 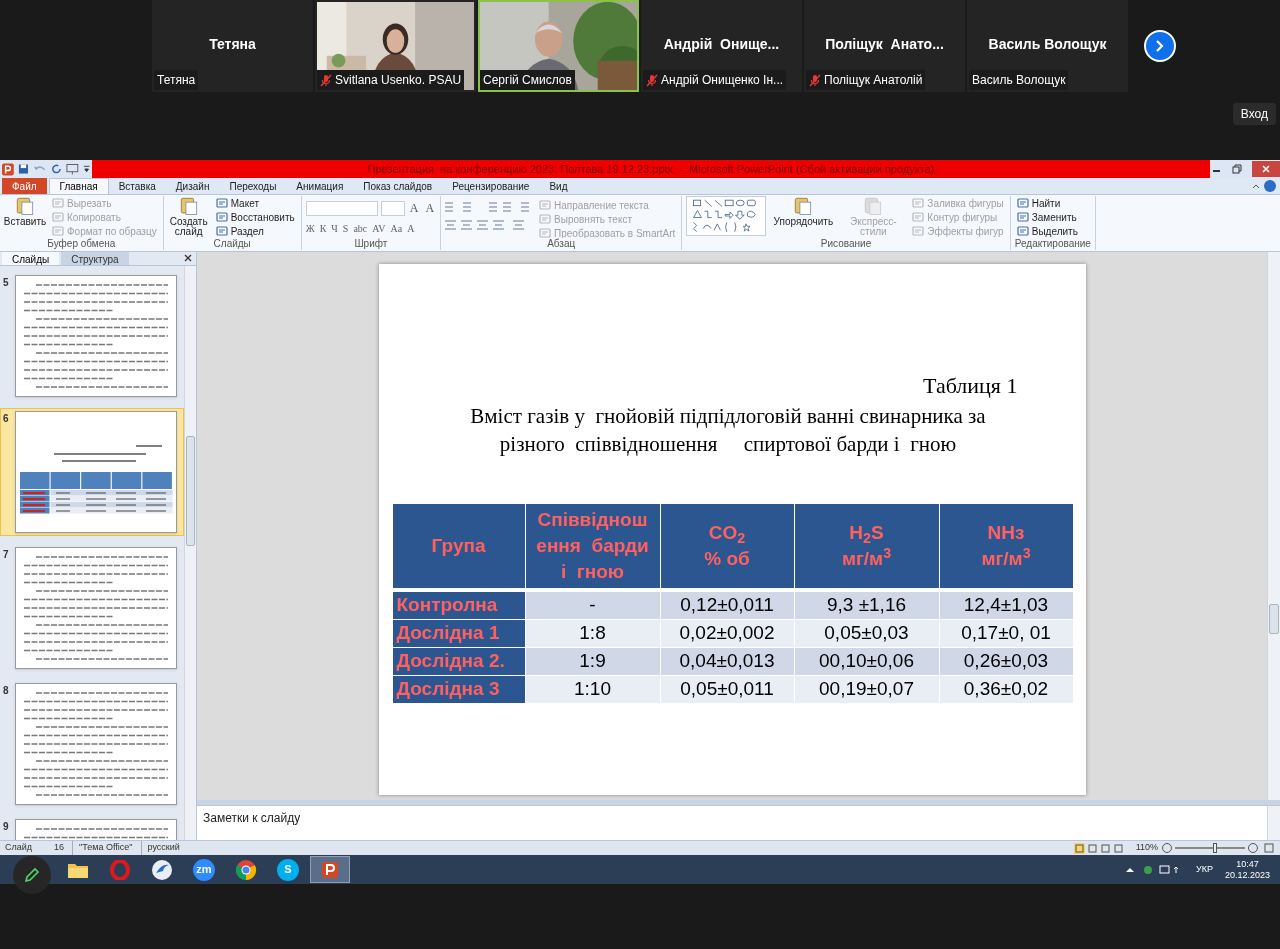 What do you see at coordinates (395, 46) in the screenshot?
I see `participant-tile: Svitlana Usenko. PSAU` at bounding box center [395, 46].